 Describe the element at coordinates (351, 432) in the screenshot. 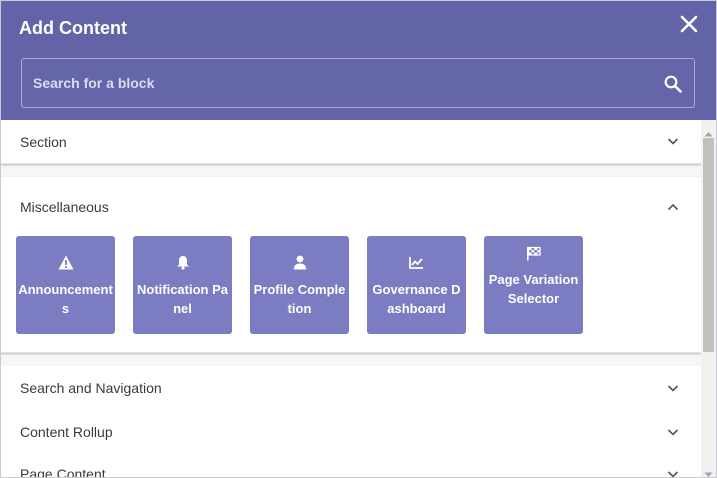

I see `section-content-rollup: Content Rollup` at that location.